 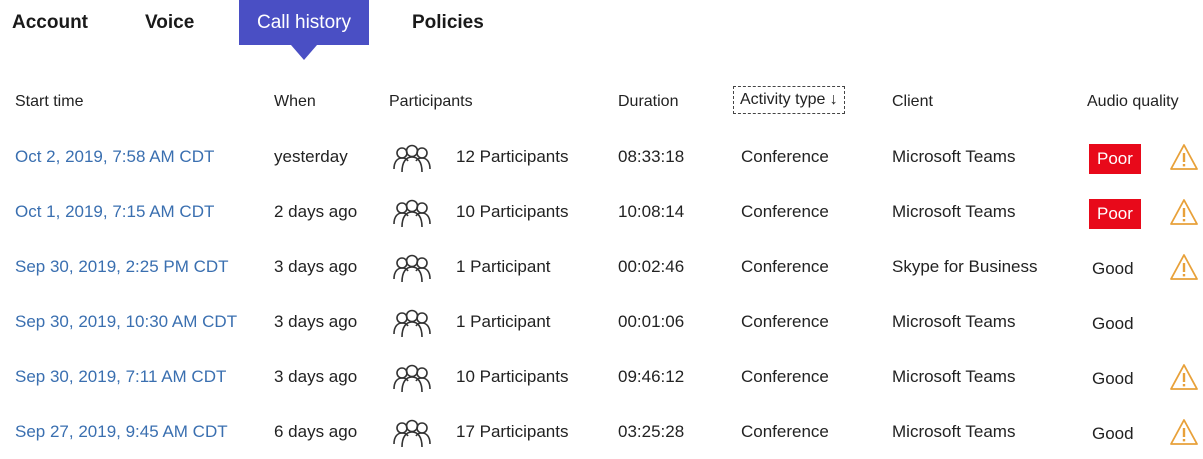 I want to click on column-header-duration: Duration, so click(x=648, y=102).